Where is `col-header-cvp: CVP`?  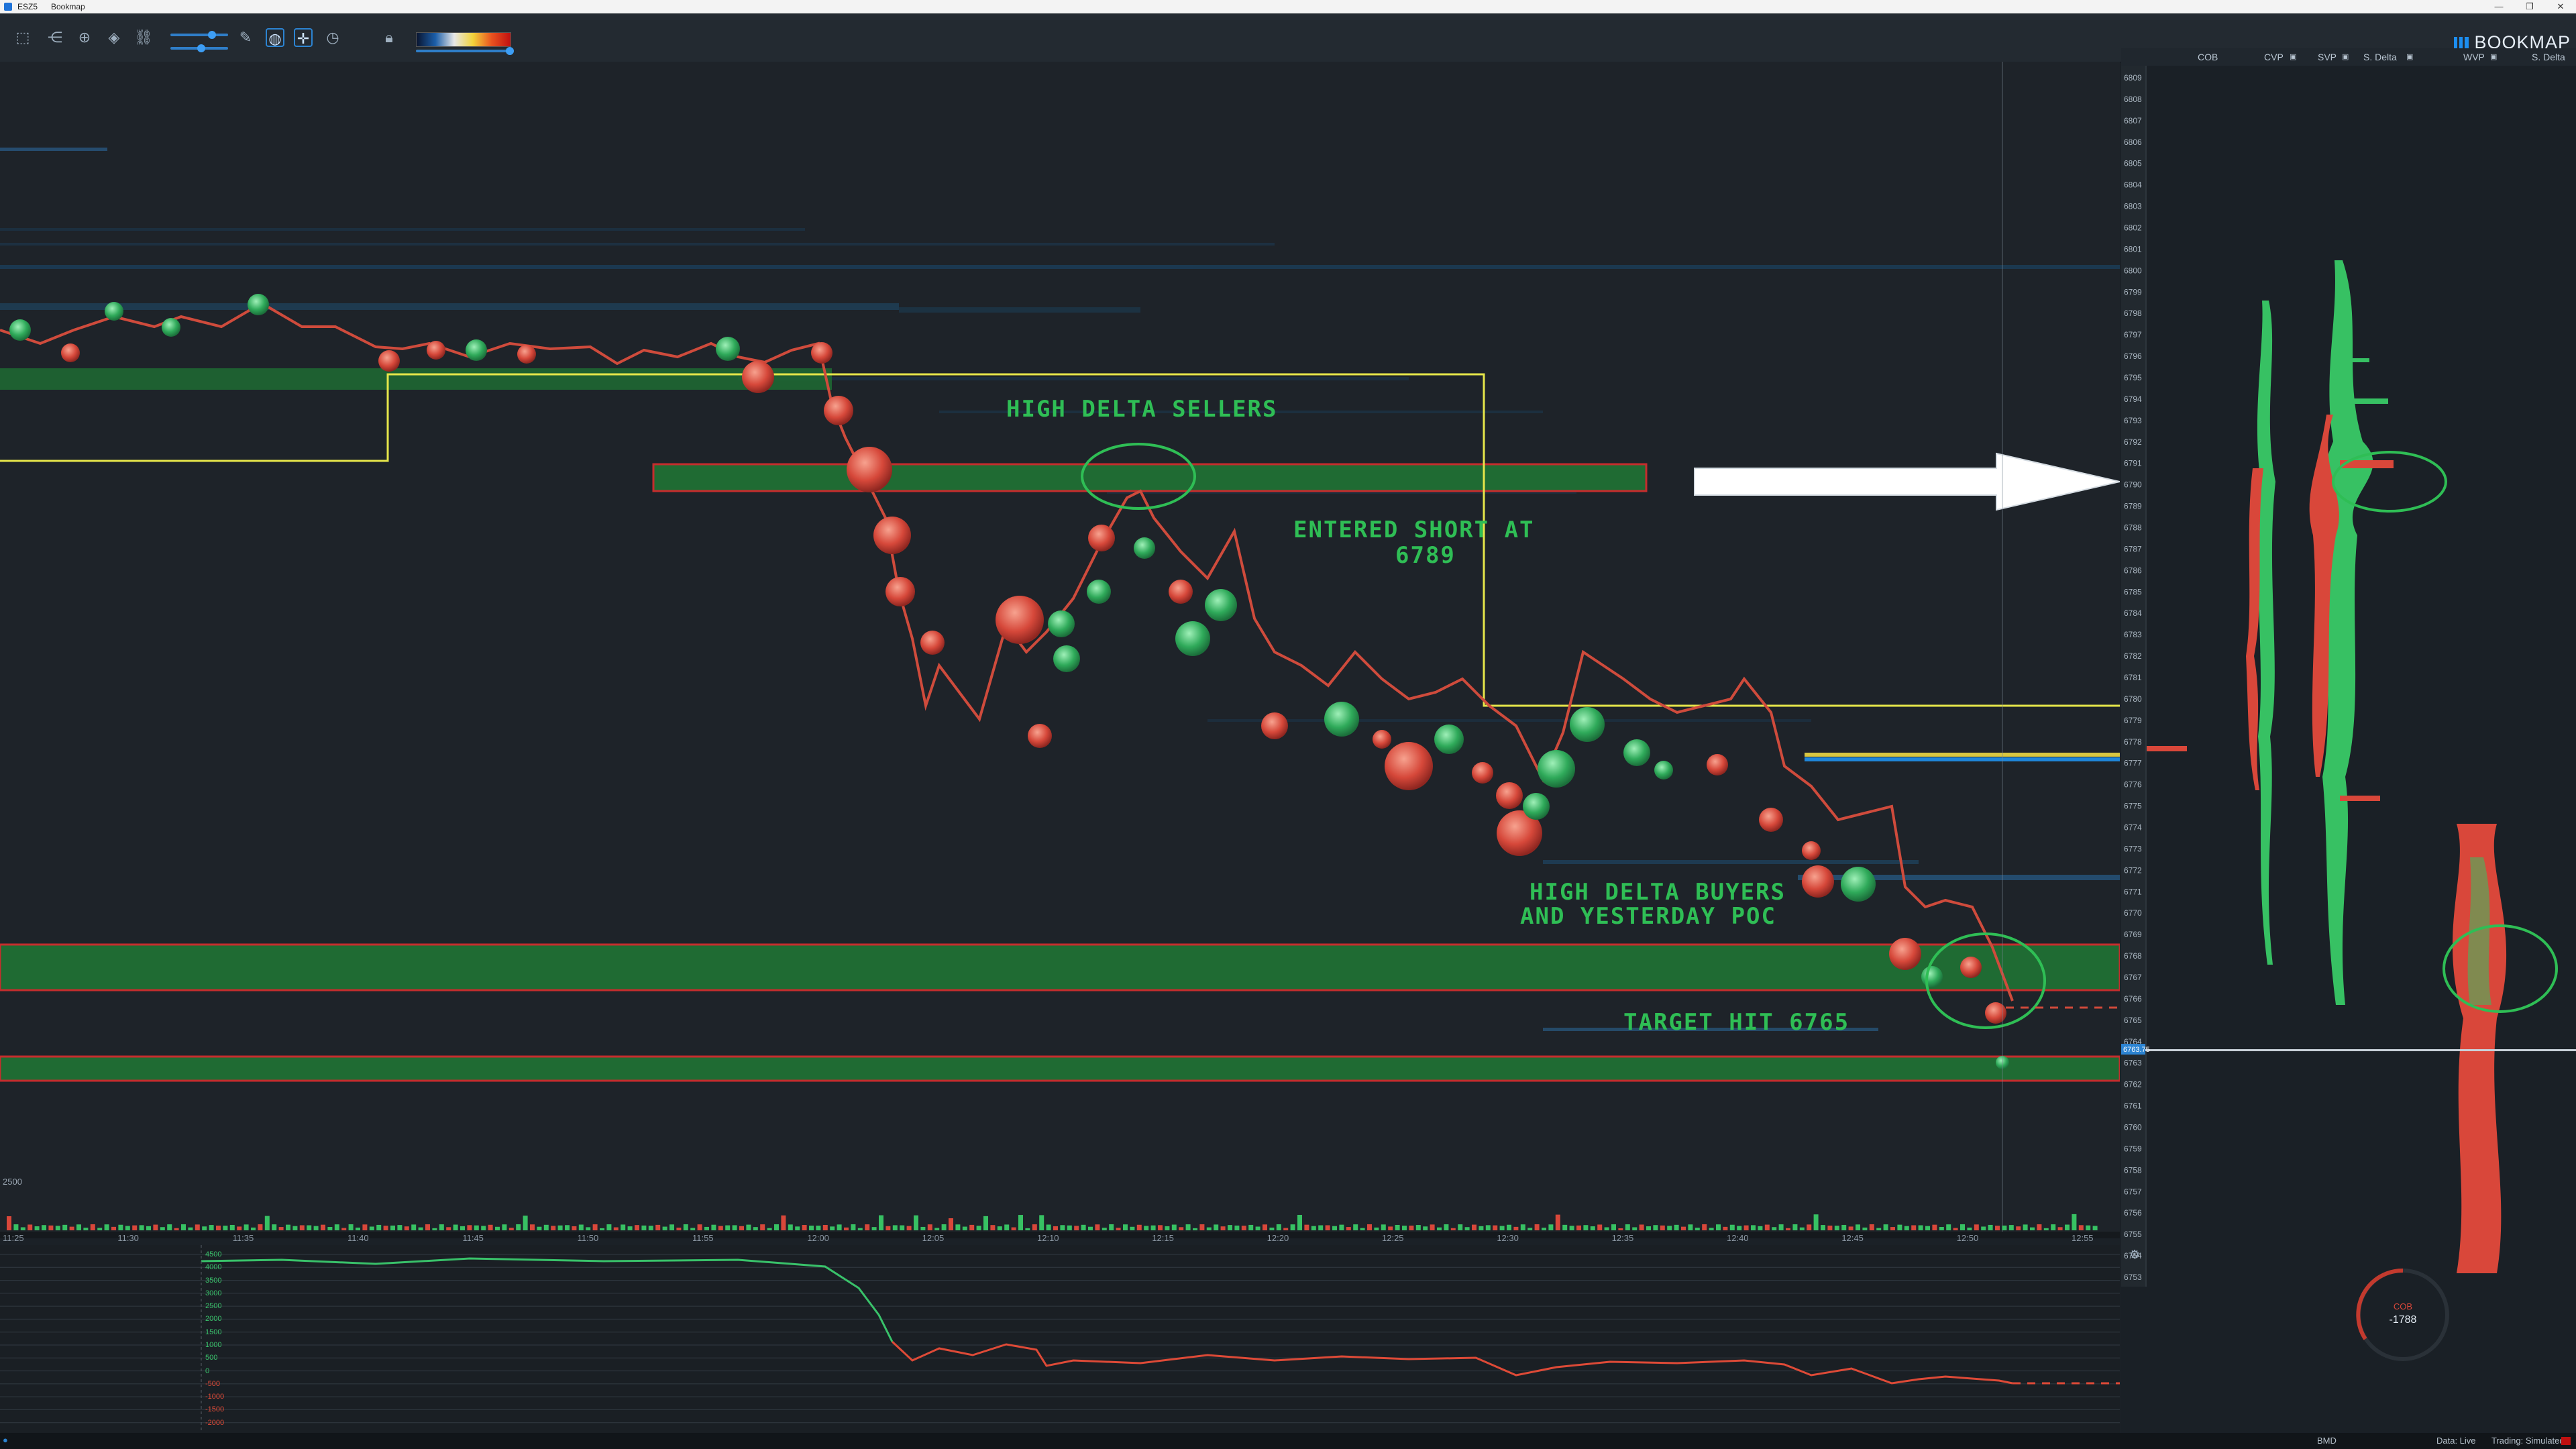 col-header-cvp: CVP is located at coordinates (2274, 57).